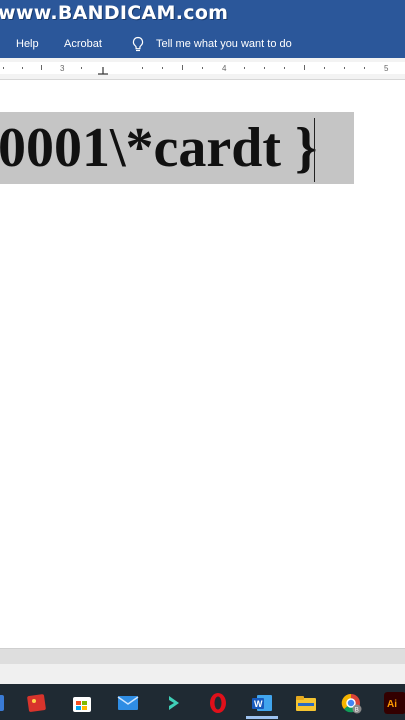 The width and height of the screenshot is (405, 720). I want to click on illustrator-icon-label: Ai, so click(392, 704).